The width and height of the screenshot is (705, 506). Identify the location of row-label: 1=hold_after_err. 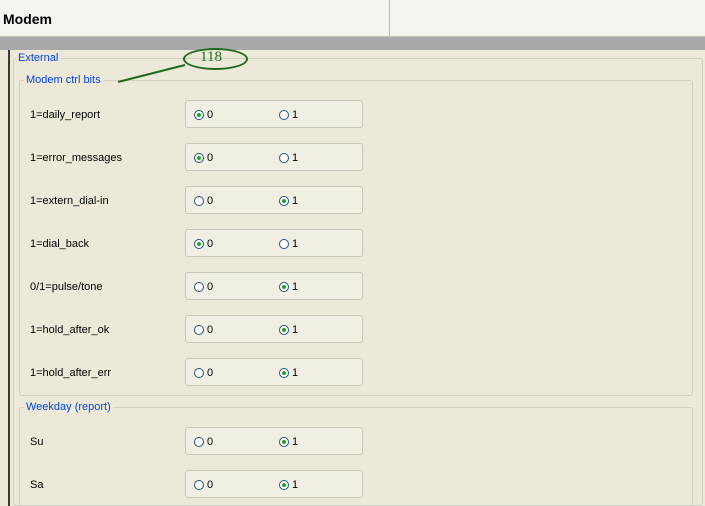
(71, 373).